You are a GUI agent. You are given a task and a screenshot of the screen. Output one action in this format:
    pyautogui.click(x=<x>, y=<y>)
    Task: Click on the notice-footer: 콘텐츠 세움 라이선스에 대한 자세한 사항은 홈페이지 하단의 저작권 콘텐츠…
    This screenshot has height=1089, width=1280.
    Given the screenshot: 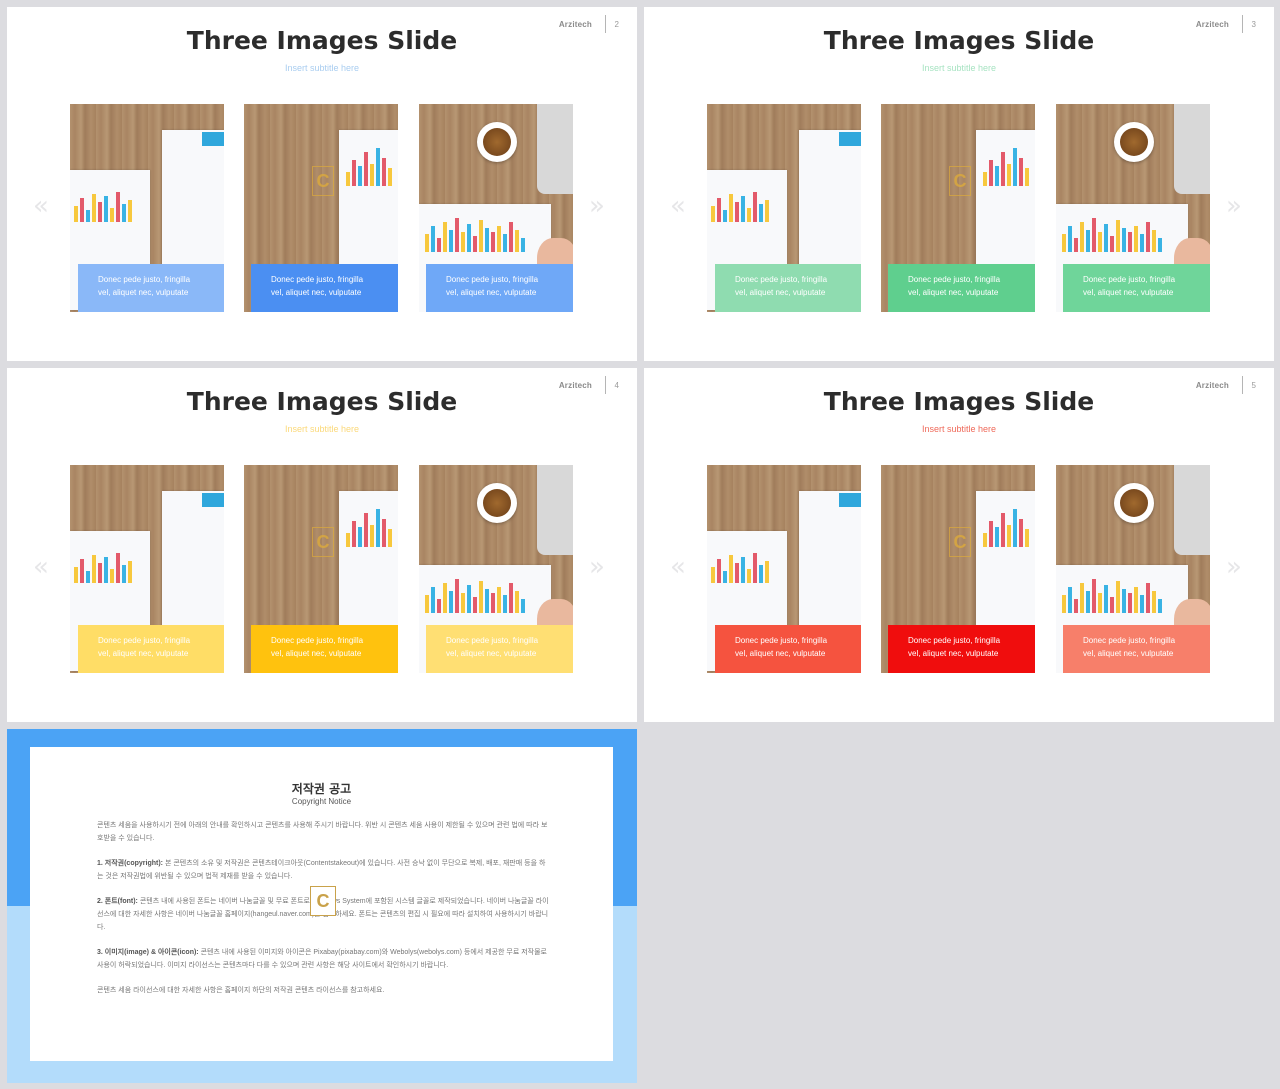 What is the action you would take?
    pyautogui.click(x=241, y=990)
    